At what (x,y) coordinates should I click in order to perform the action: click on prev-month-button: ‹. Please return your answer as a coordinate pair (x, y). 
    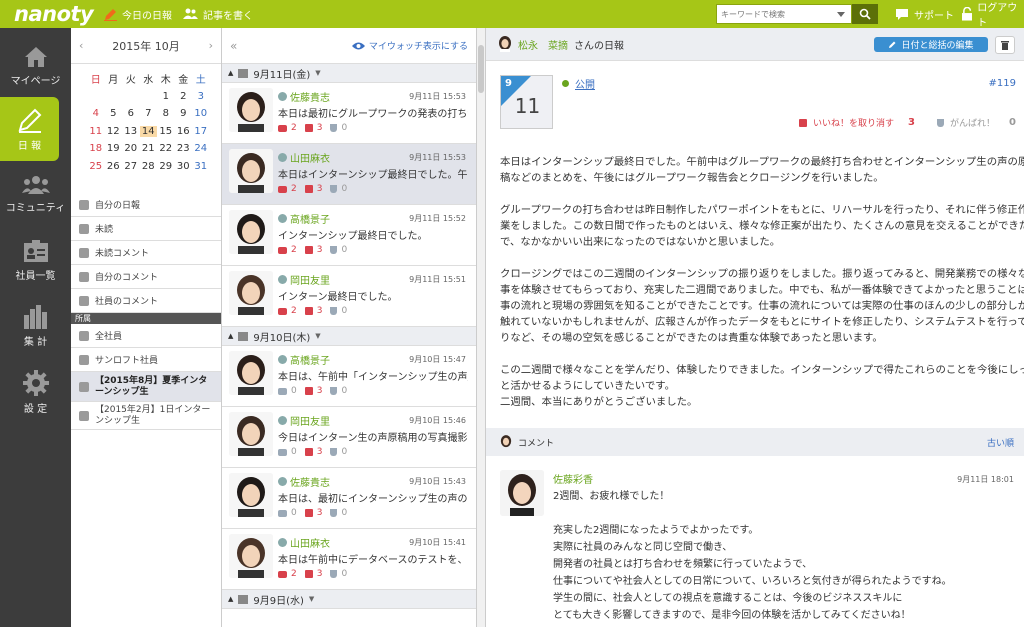
    Looking at the image, I should click on (81, 45).